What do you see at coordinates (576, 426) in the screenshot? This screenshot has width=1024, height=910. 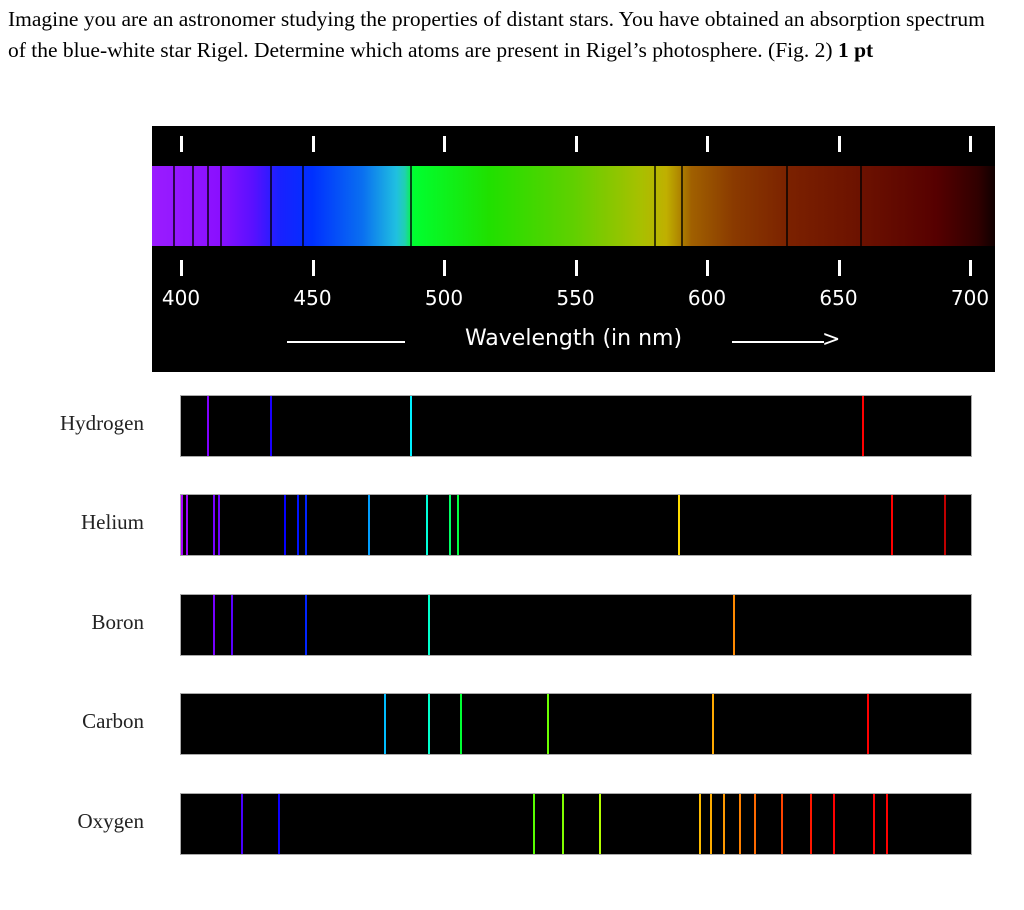 I see `emission-spectrum-hydrogen` at bounding box center [576, 426].